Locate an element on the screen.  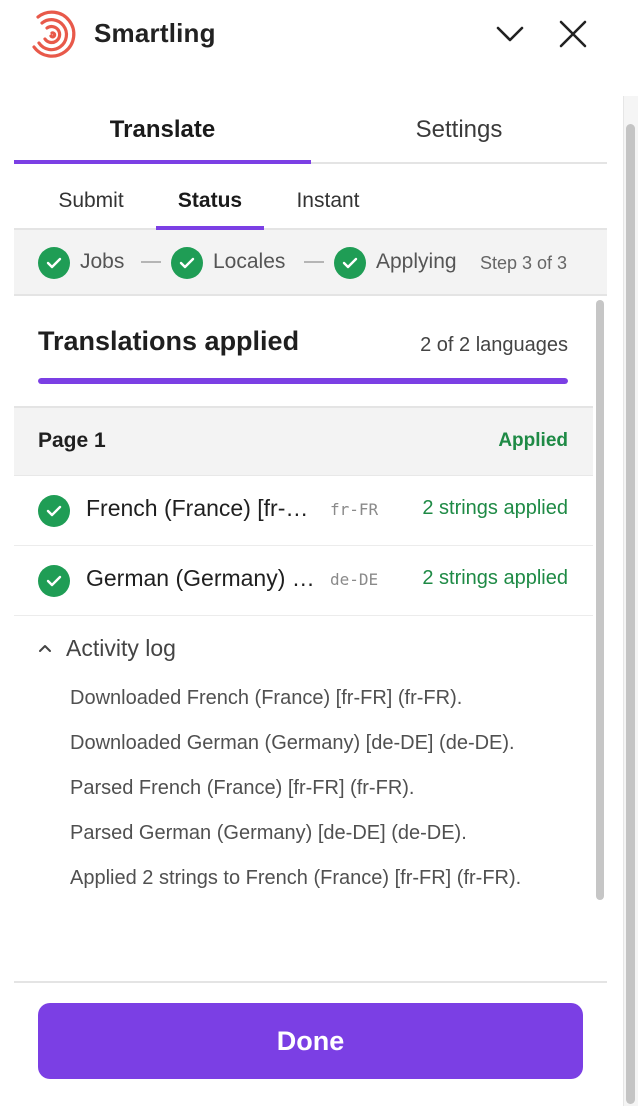
tab-status: Status is located at coordinates (210, 201).